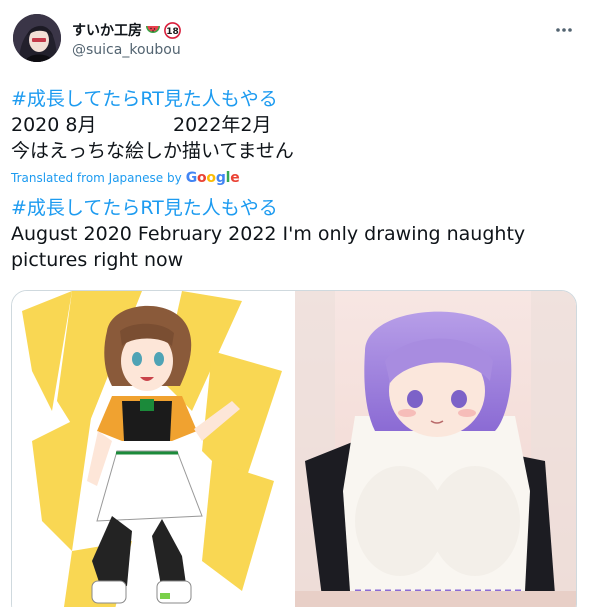 This screenshot has width=592, height=607. Describe the element at coordinates (152, 151) in the screenshot. I see `original-line3: 今はえっちな絵しか描いてません` at that location.